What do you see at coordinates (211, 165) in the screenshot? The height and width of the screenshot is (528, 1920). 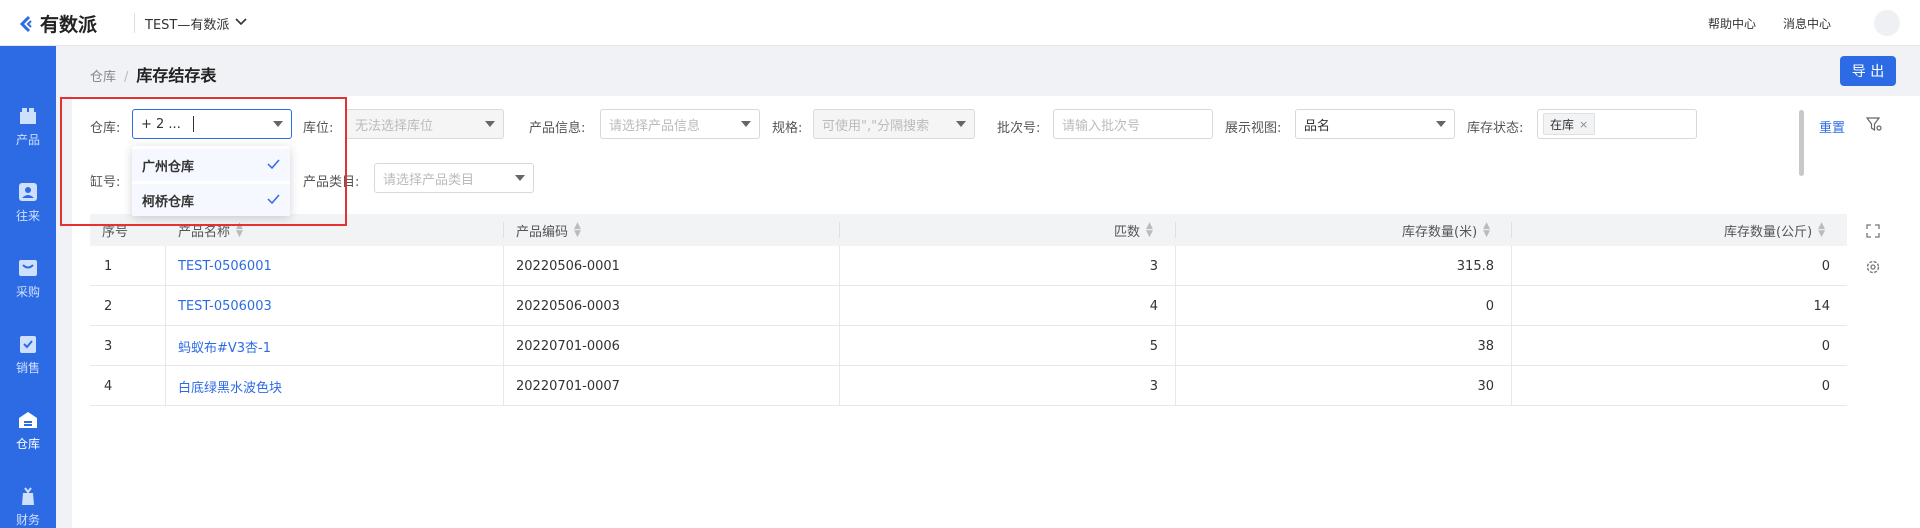 I see `dropdown-option-guangzhou: 广州仓库` at bounding box center [211, 165].